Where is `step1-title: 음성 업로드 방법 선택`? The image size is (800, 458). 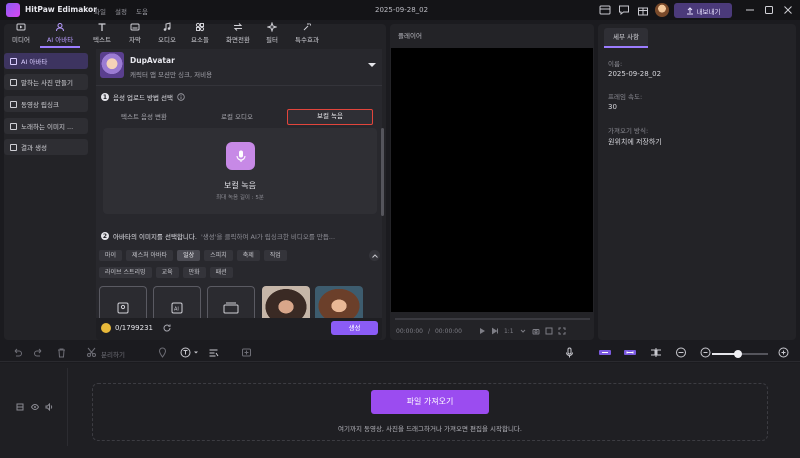 step1-title: 음성 업로드 방법 선택 is located at coordinates (143, 98).